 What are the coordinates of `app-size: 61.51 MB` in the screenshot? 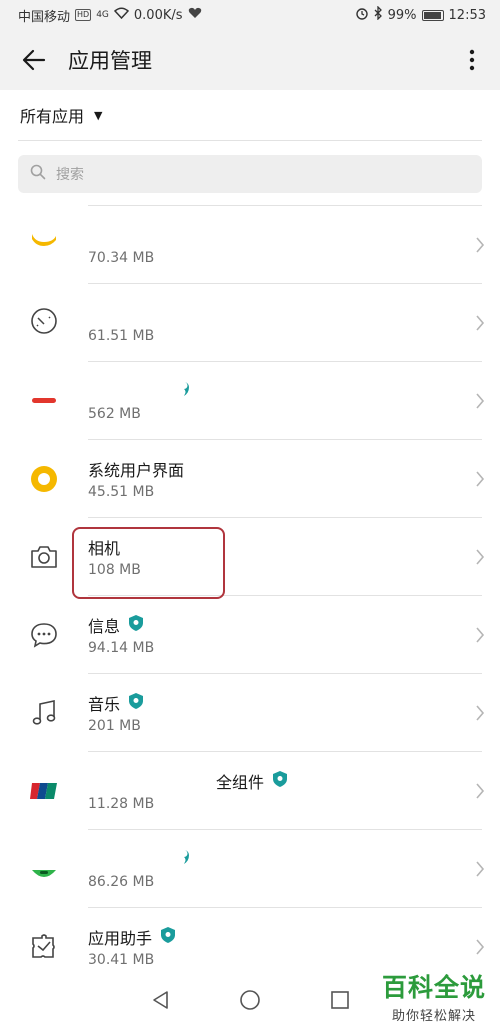 It's located at (121, 336).